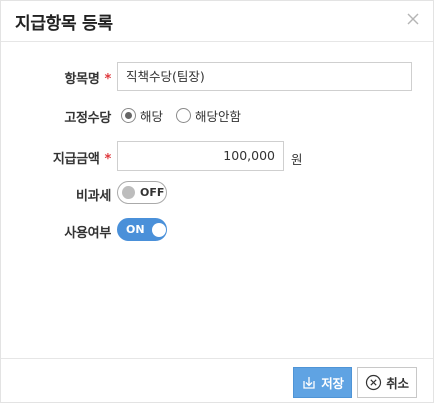  I want to click on close-icon, so click(413, 19).